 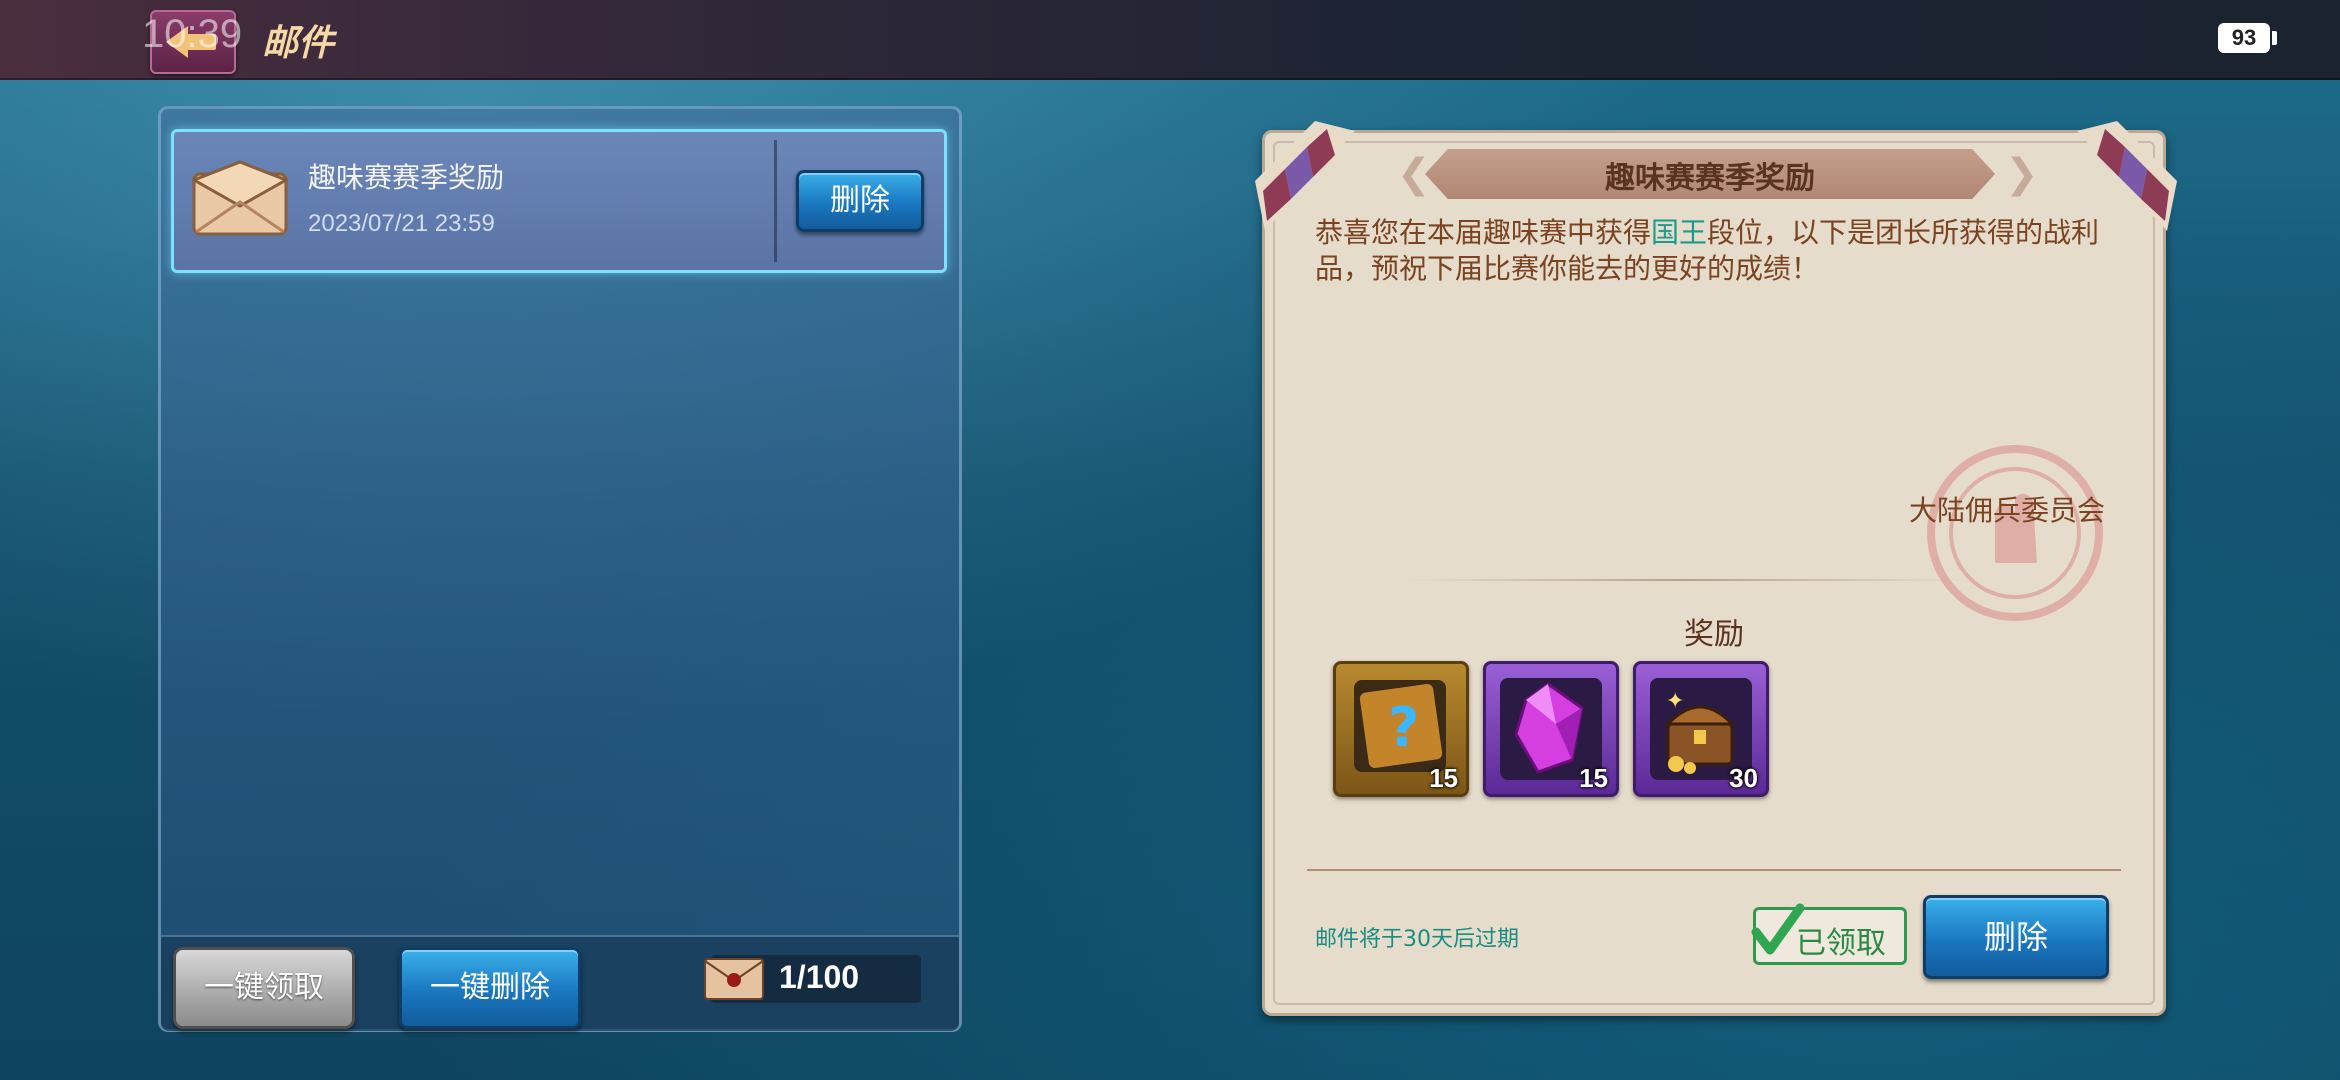 I want to click on mail-sender: 大陆佣兵委员会, so click(x=2006, y=510).